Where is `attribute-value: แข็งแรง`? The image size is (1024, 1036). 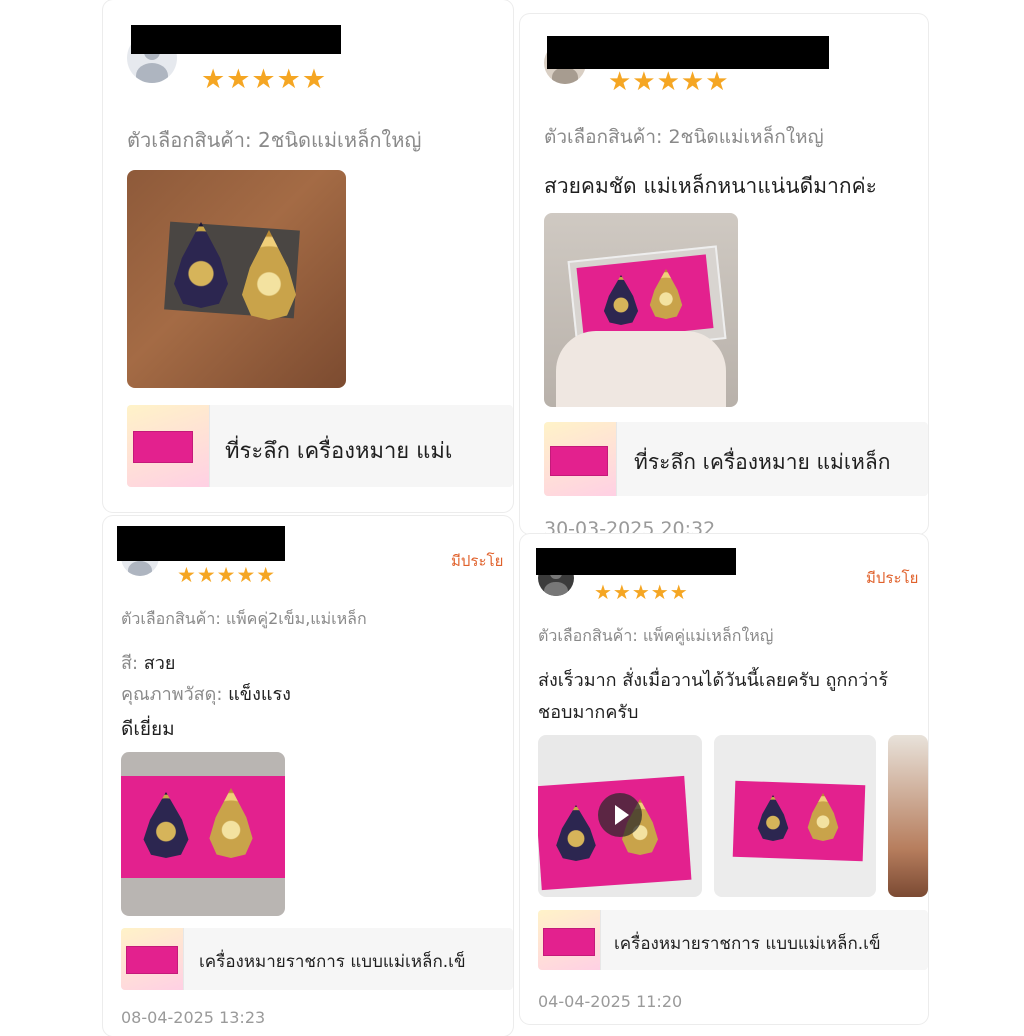
attribute-value: แข็งแรง is located at coordinates (259, 694).